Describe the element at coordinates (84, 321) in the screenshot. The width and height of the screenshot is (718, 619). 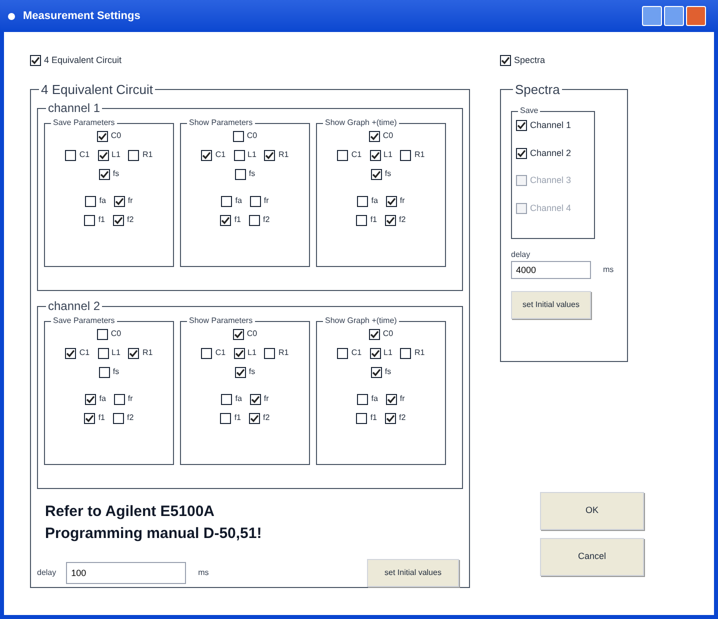
I see `group-title: Save Parameters` at that location.